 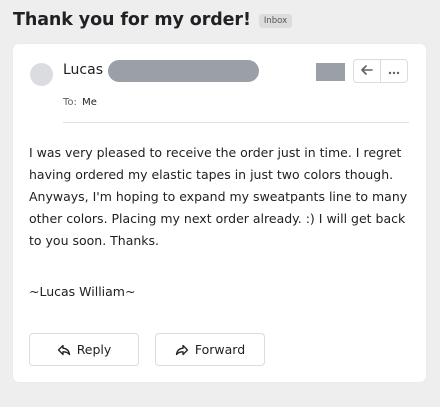 I want to click on recipient-prefix: To:, so click(x=70, y=102).